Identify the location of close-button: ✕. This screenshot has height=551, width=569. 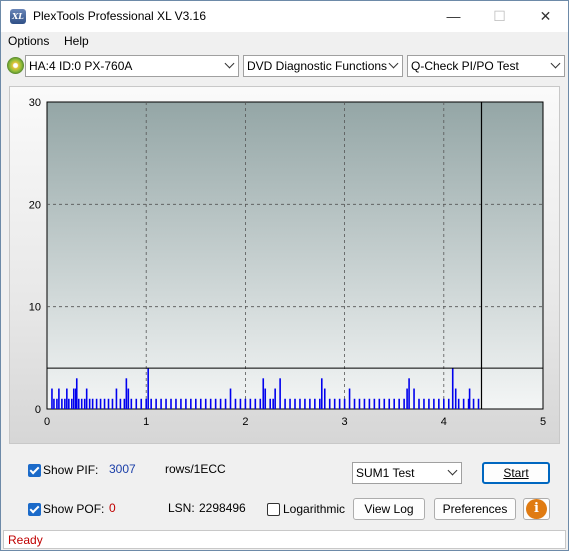
(545, 16).